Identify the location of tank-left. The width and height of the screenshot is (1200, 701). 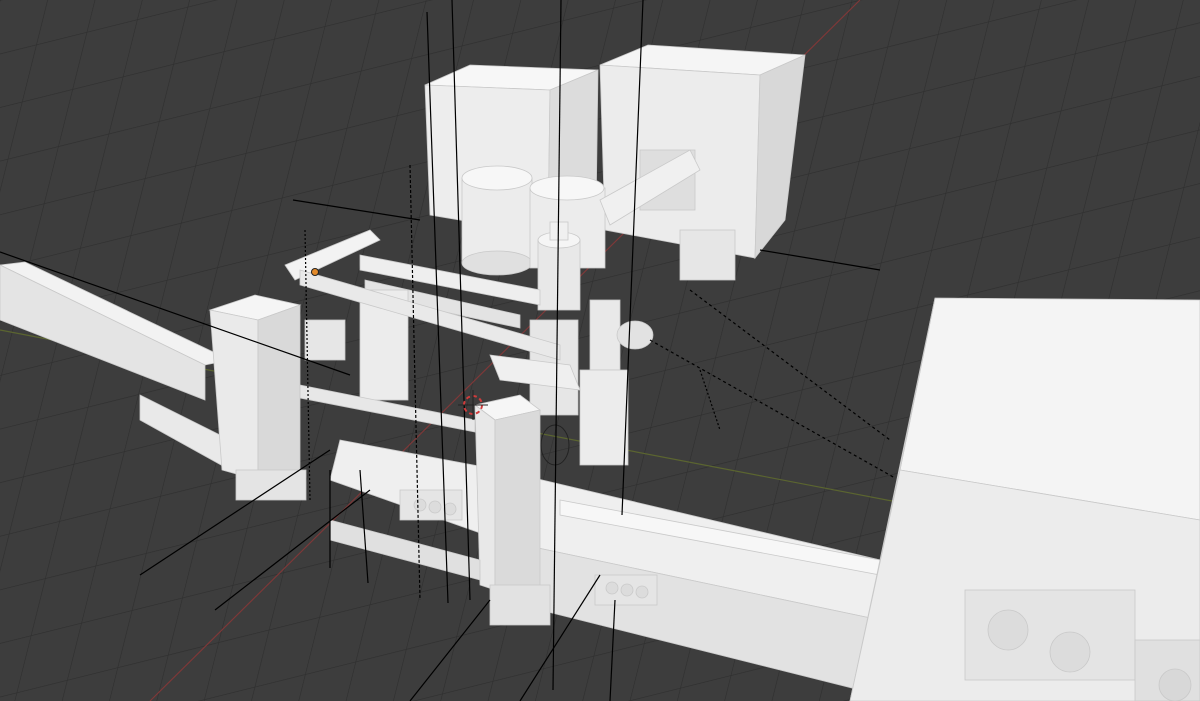
(497, 220).